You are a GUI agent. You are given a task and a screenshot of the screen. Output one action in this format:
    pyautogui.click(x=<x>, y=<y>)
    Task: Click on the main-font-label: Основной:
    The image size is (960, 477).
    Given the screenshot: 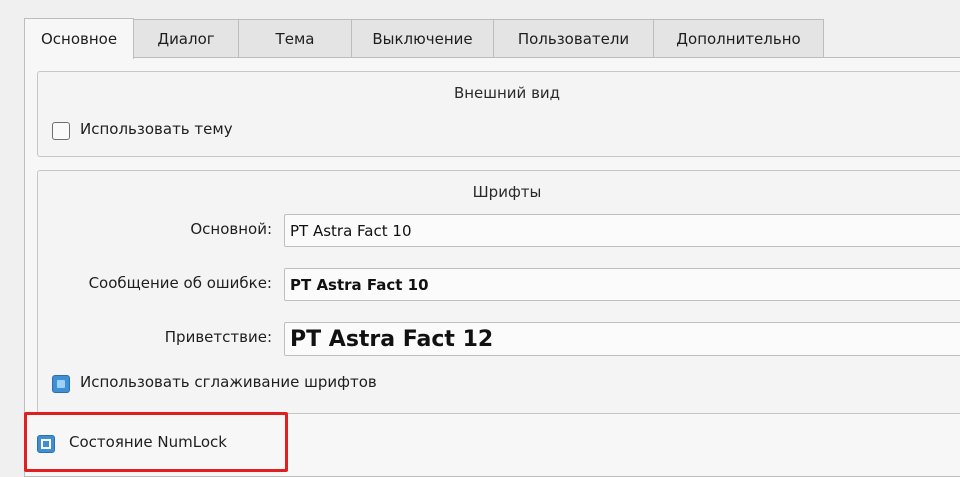 What is the action you would take?
    pyautogui.click(x=231, y=229)
    